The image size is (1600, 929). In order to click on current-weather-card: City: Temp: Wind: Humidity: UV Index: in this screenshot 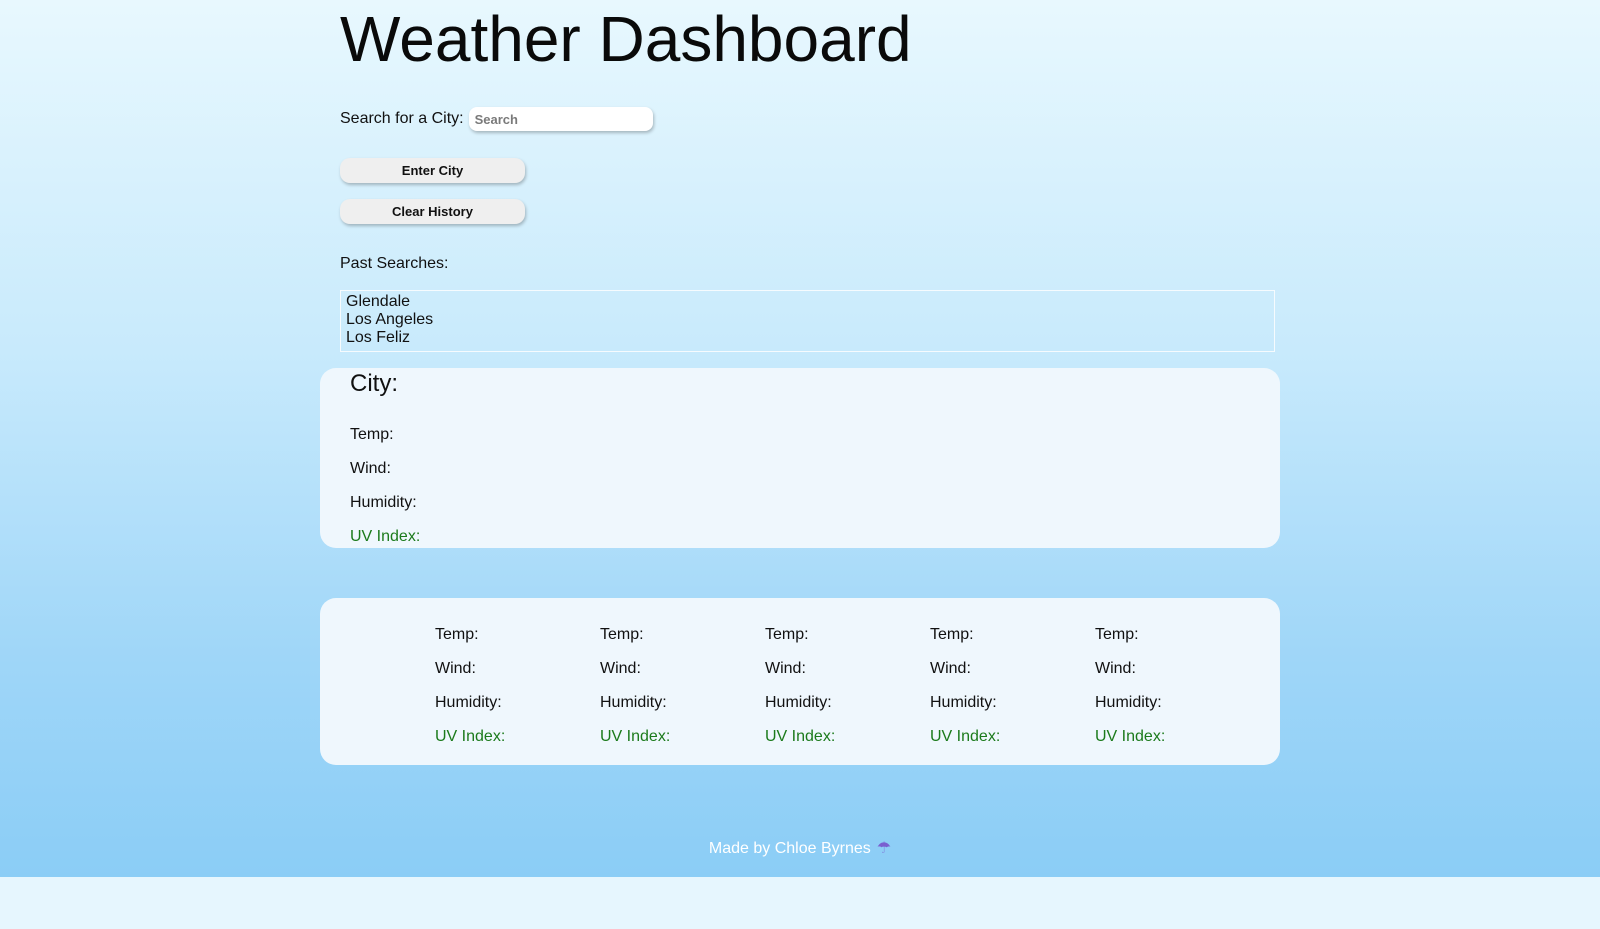, I will do `click(800, 458)`.